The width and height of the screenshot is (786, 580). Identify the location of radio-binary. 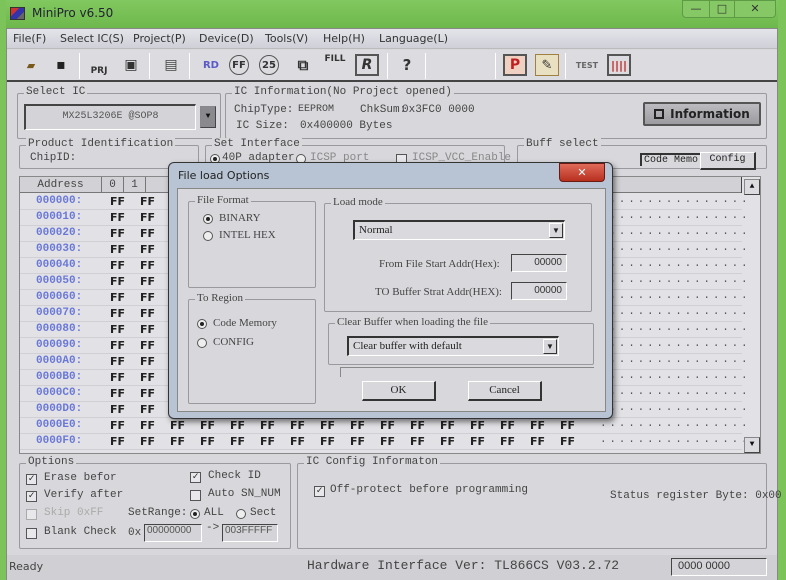
(208, 219).